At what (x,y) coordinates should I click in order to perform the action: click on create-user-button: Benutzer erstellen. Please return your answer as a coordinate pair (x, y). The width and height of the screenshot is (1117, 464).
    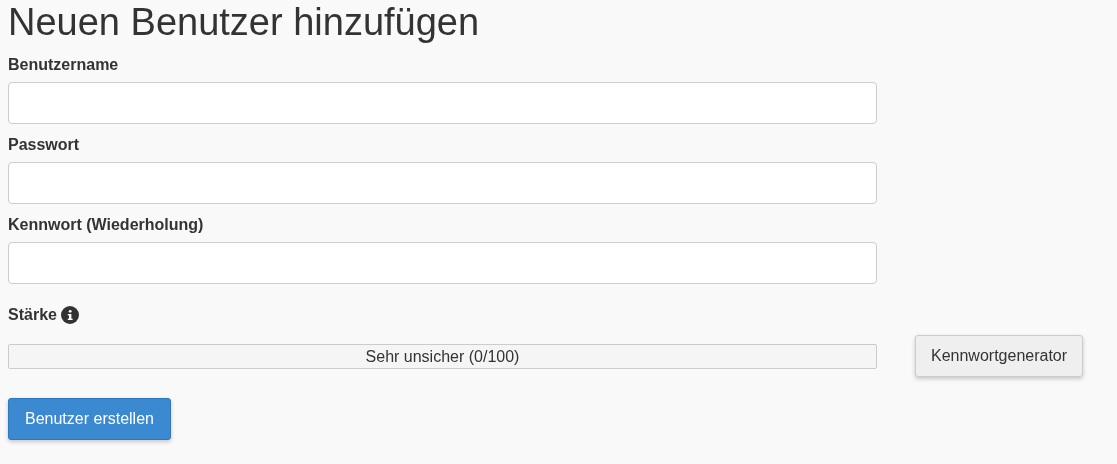
    Looking at the image, I should click on (89, 419).